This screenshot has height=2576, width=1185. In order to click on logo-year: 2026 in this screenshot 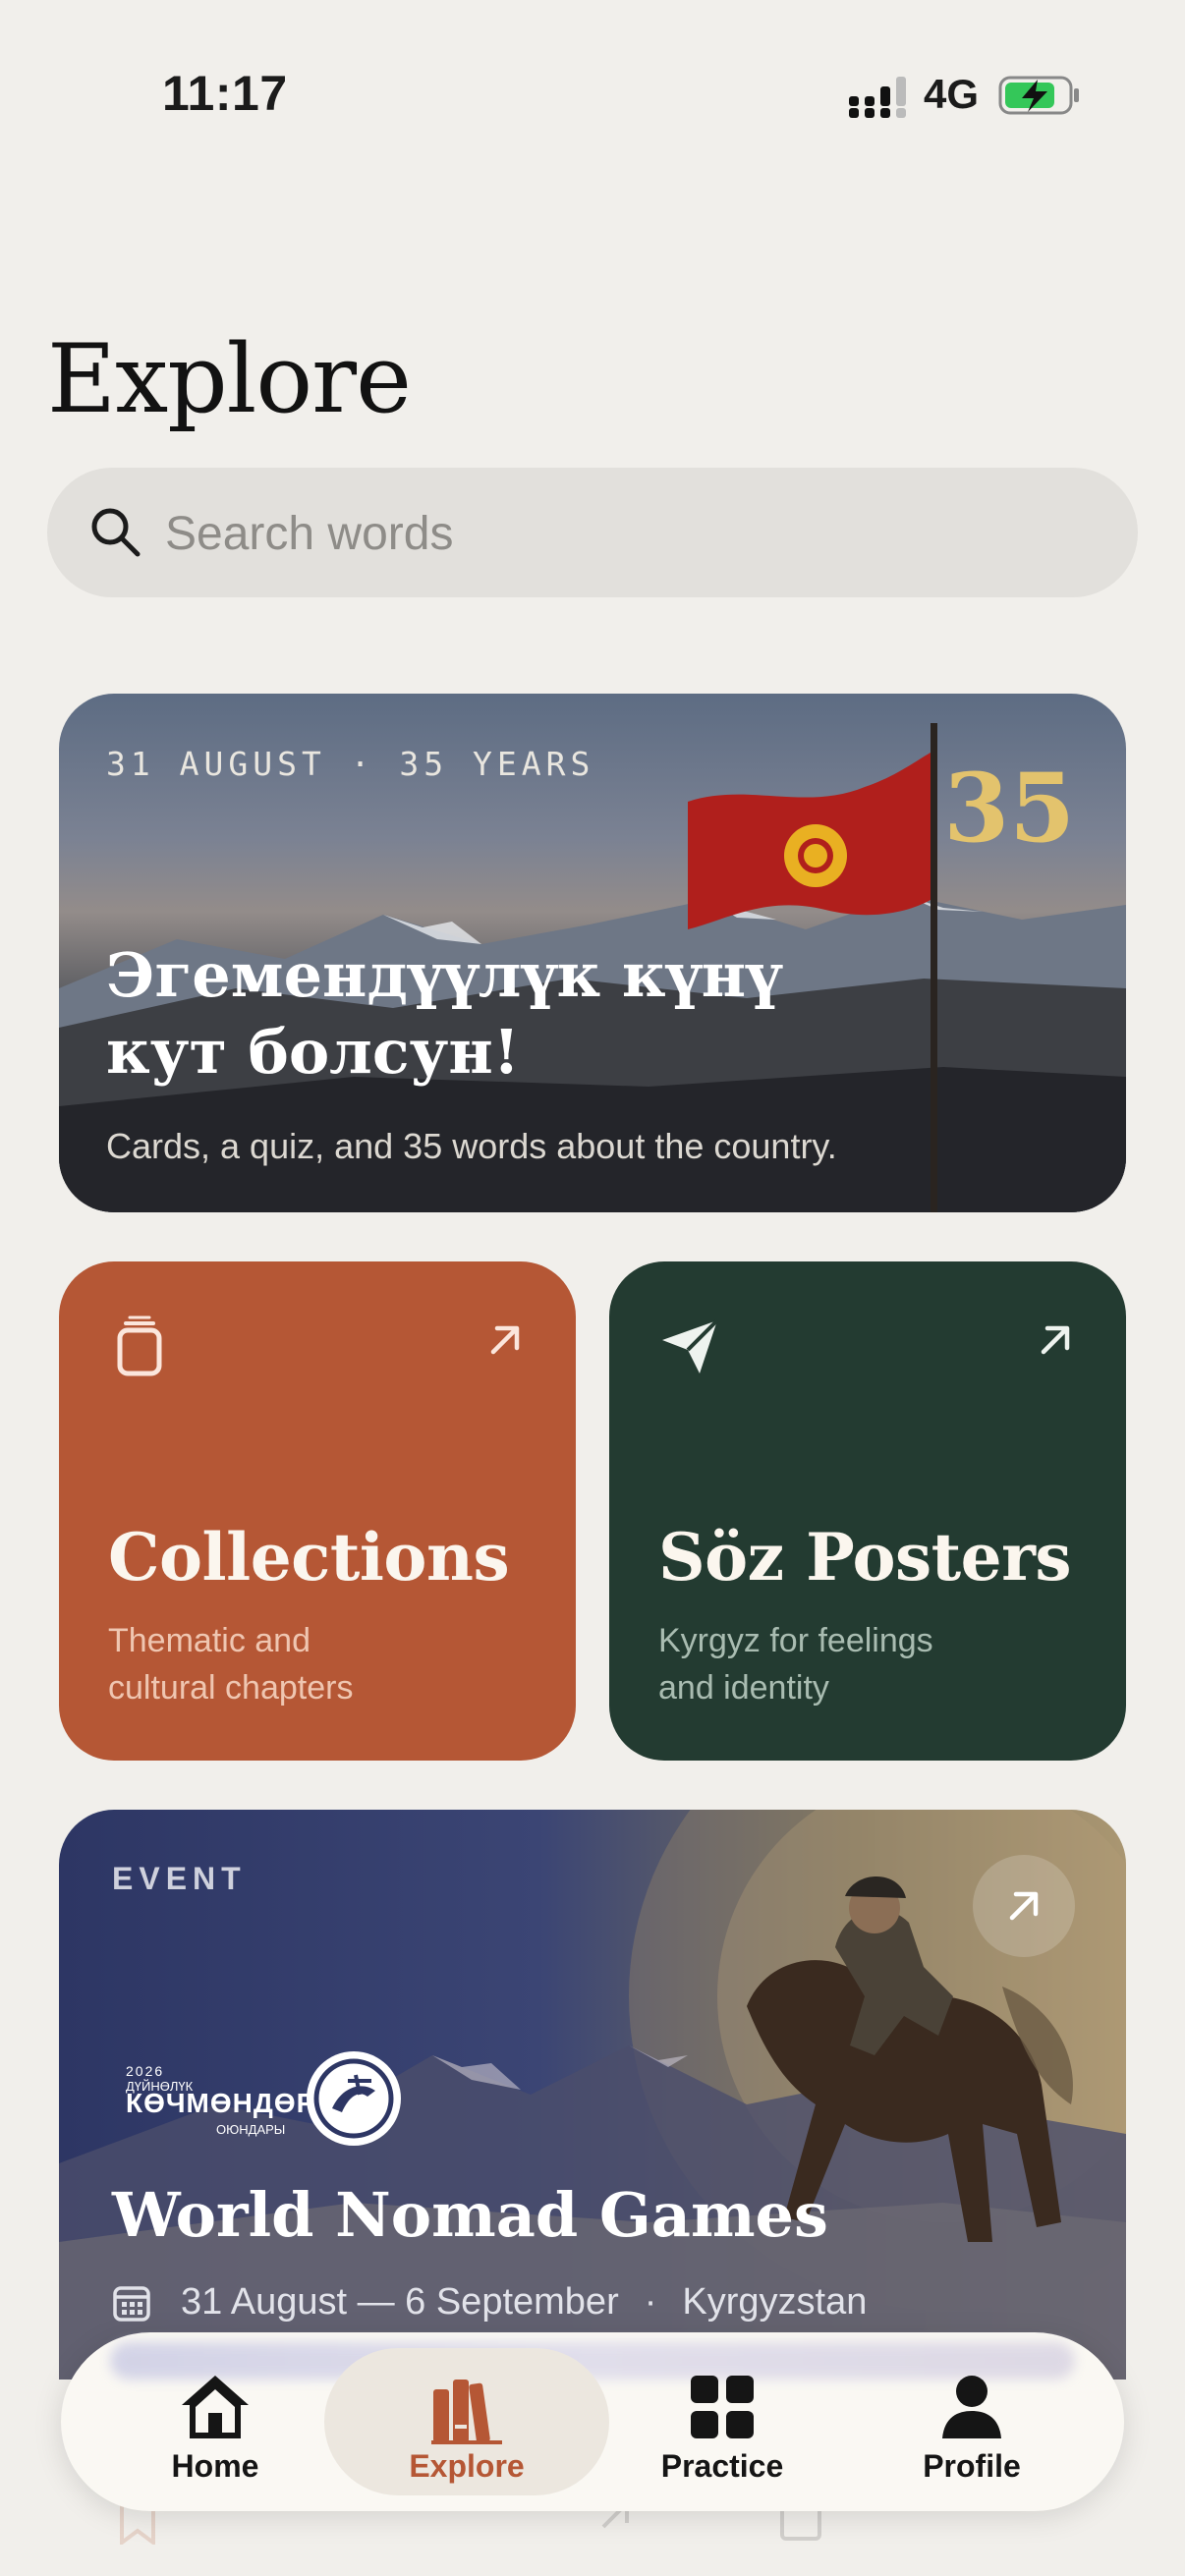, I will do `click(146, 2071)`.